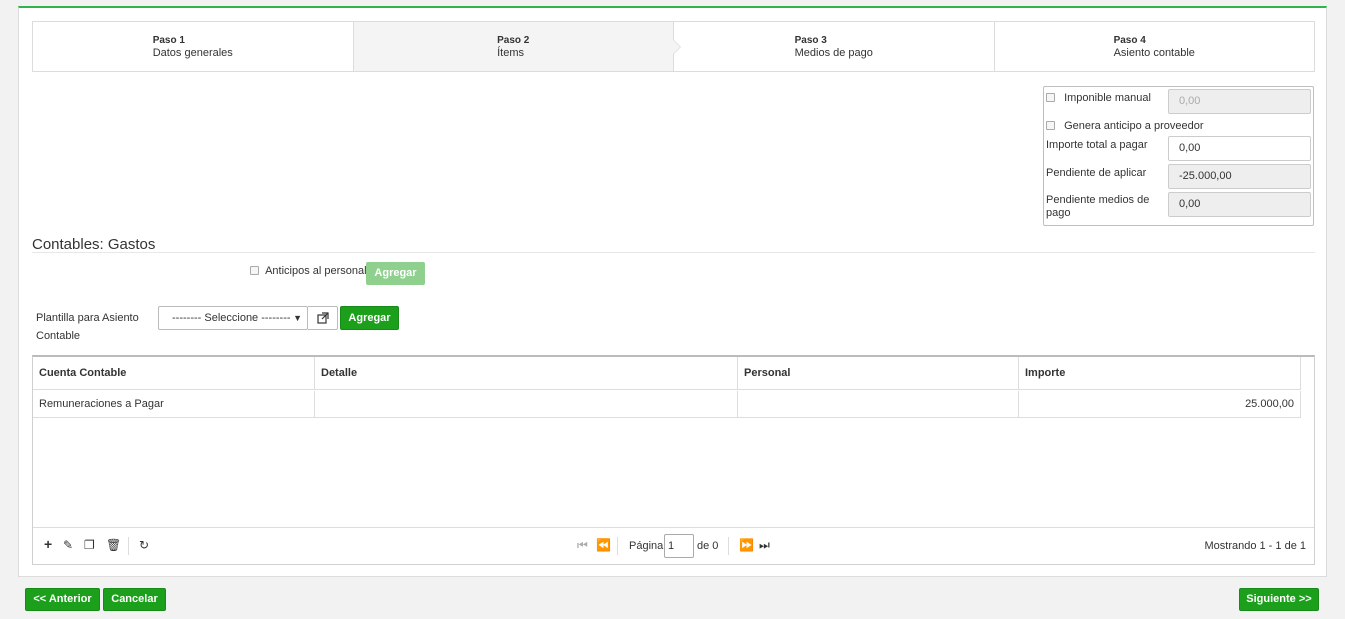 Image resolution: width=1345 pixels, height=619 pixels. Describe the element at coordinates (878, 373) in the screenshot. I see `col-header-personal: Personal` at that location.